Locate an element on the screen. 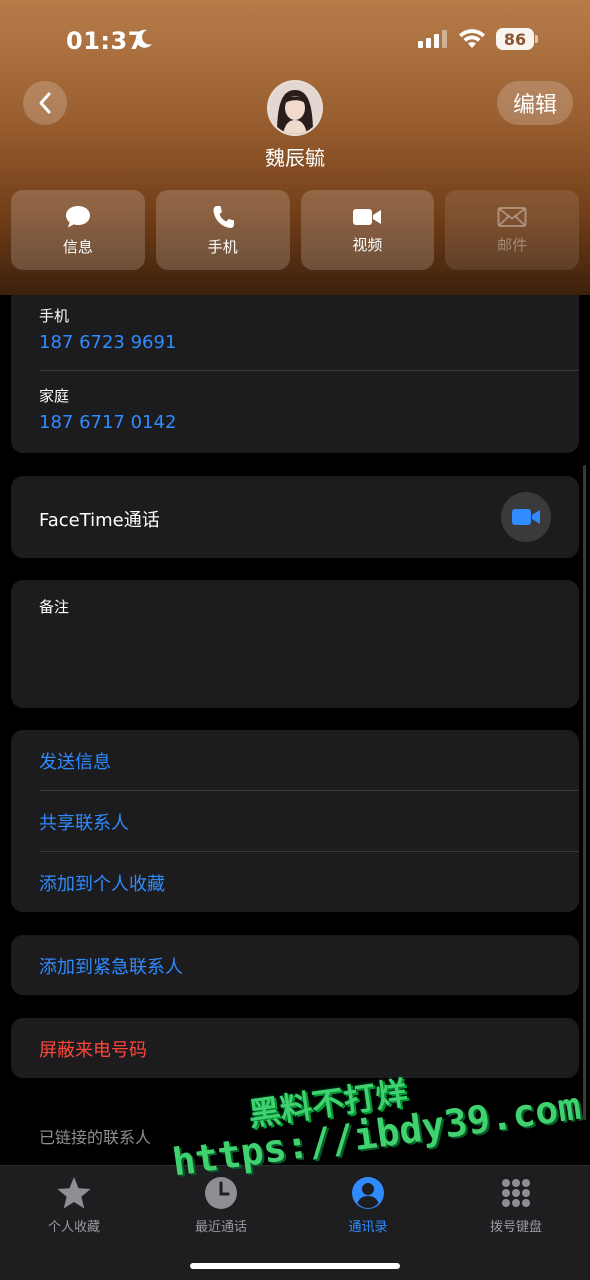 Image resolution: width=590 pixels, height=1280 pixels. tab-keypad: 拨号键盘 is located at coordinates (516, 1205).